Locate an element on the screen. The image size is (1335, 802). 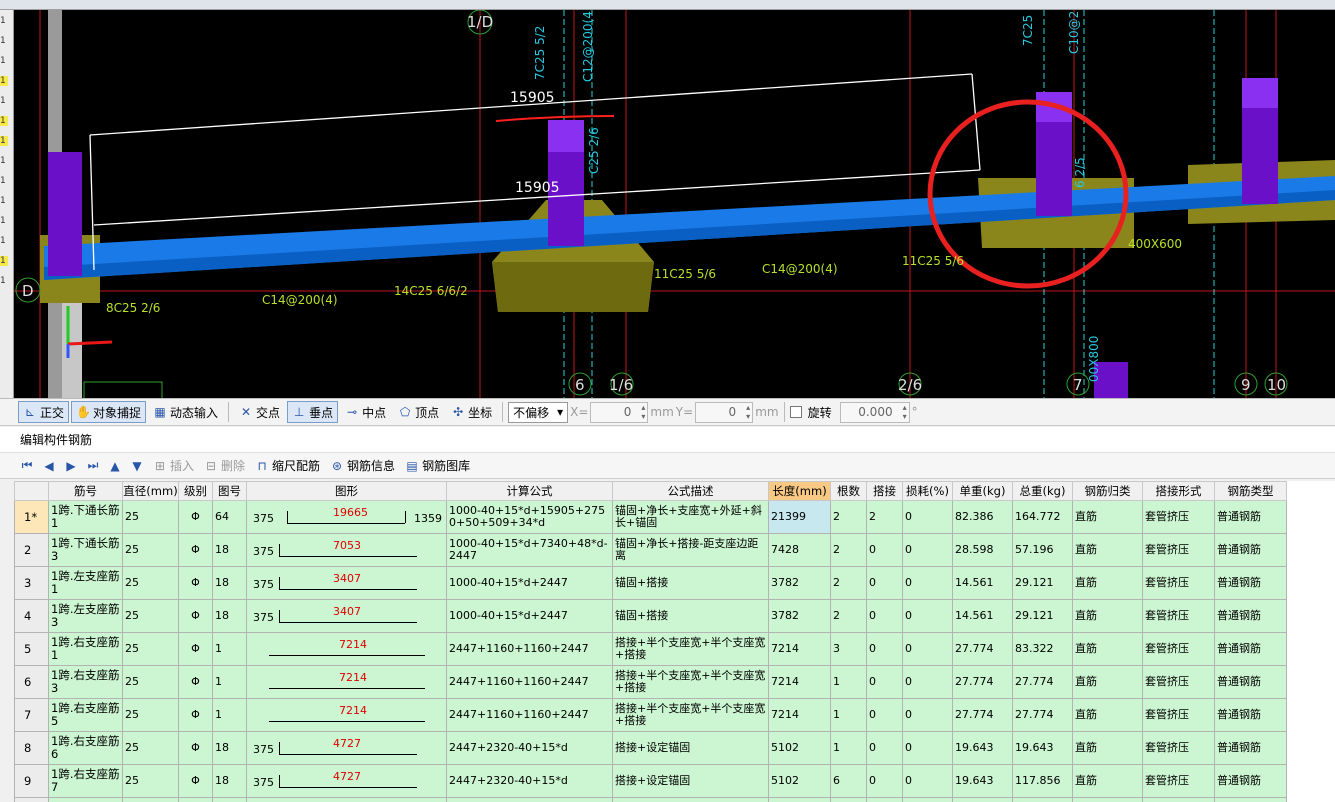
cell-count: 2 is located at coordinates (848, 616).